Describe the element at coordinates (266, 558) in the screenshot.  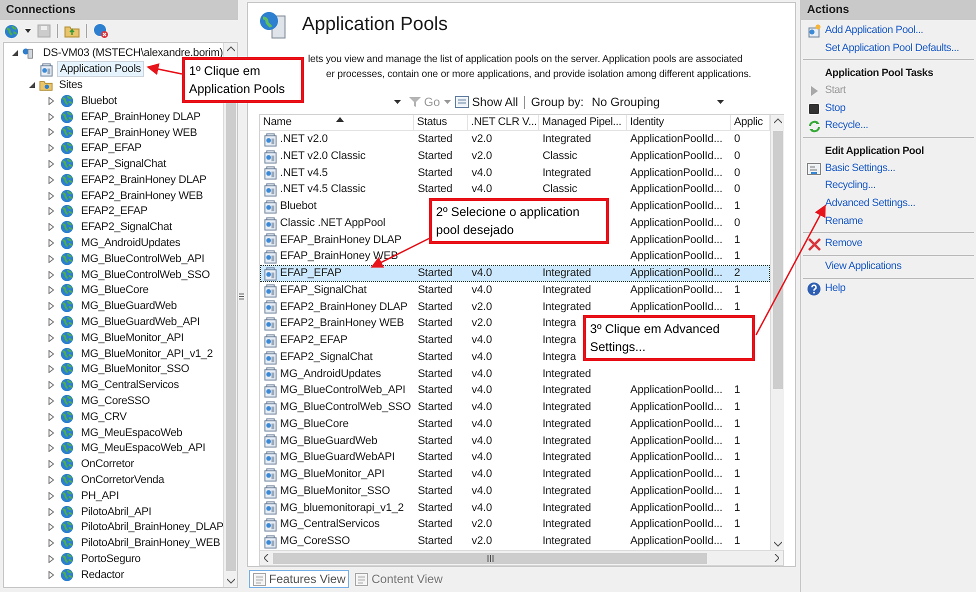
I see `scroll-left-icon` at that location.